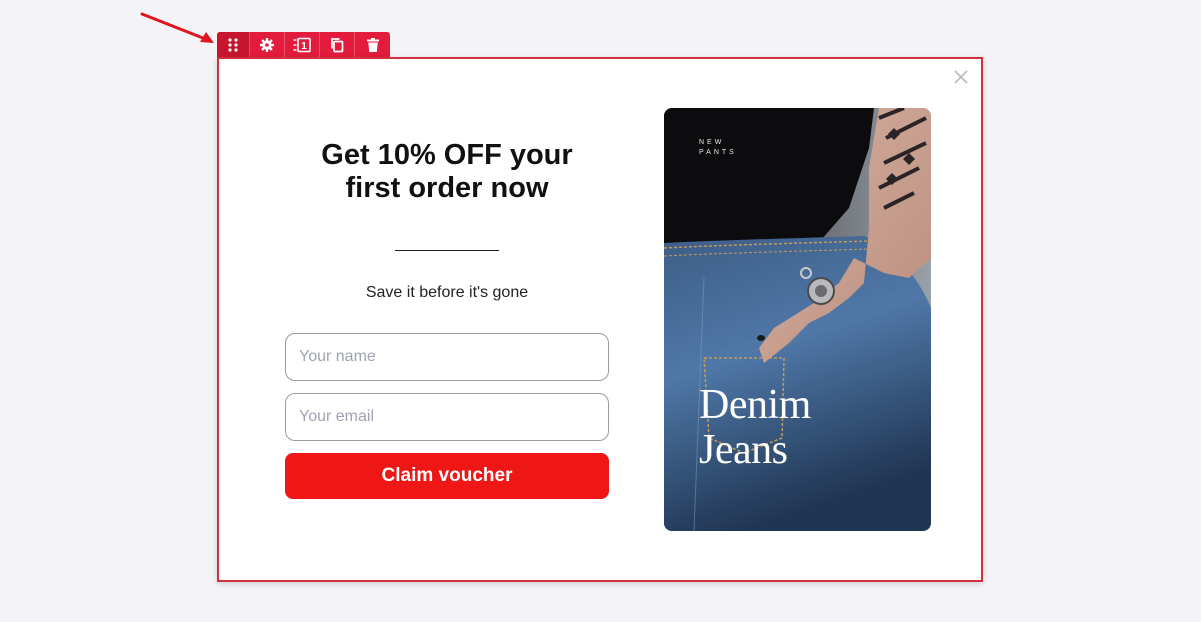 The height and width of the screenshot is (622, 1201). What do you see at coordinates (743, 450) in the screenshot?
I see `headline-line-2: Jeans` at bounding box center [743, 450].